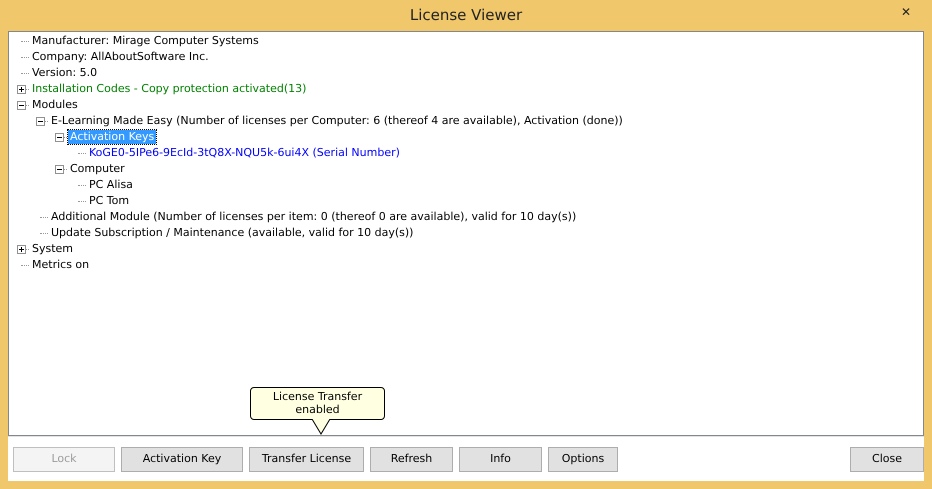  Describe the element at coordinates (337, 121) in the screenshot. I see `tree-item: E-Learning Made Easy (Number of licenses per Computer: 6 (thereof 4 are available), Activation (done))` at that location.